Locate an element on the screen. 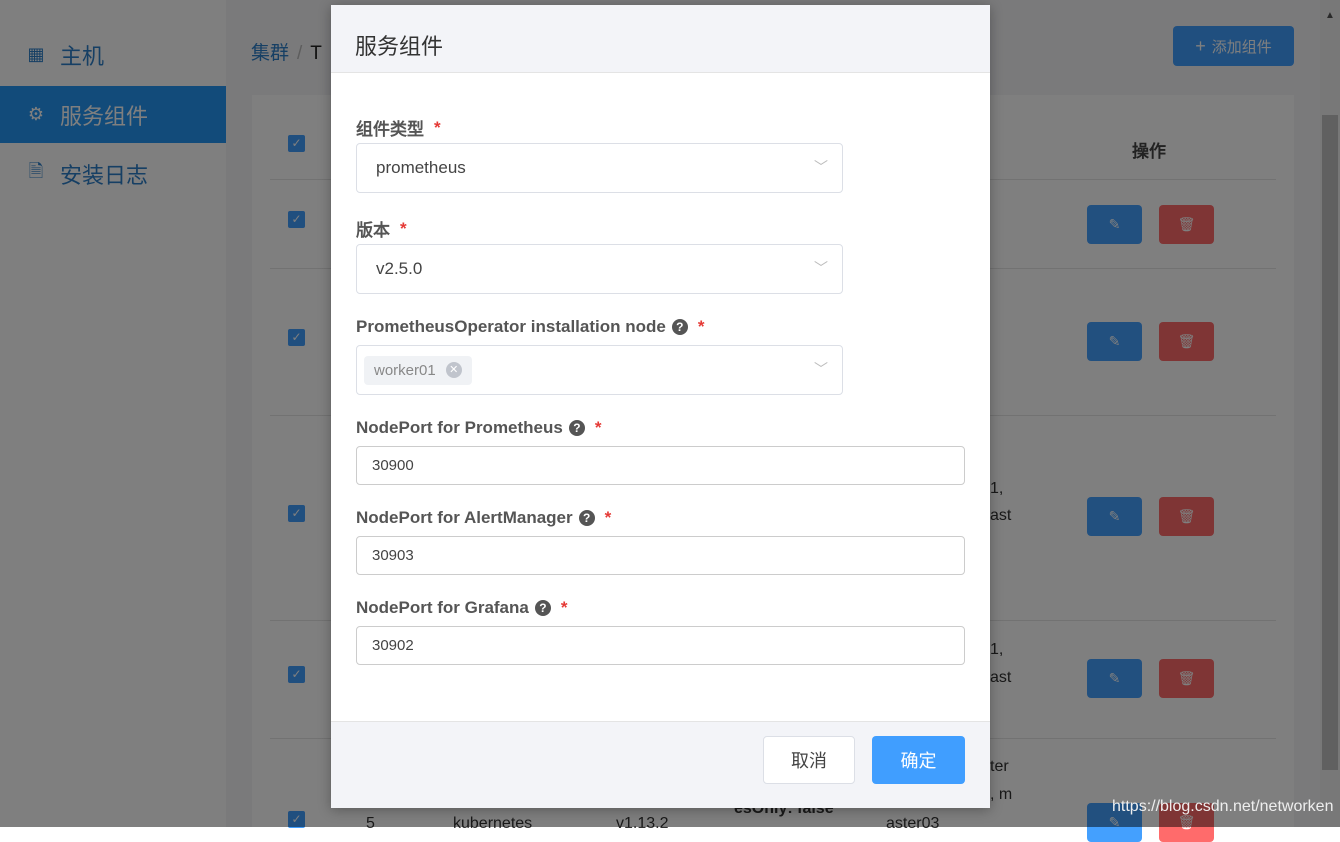 This screenshot has height=842, width=1340. cancel-button: 取消 is located at coordinates (809, 760).